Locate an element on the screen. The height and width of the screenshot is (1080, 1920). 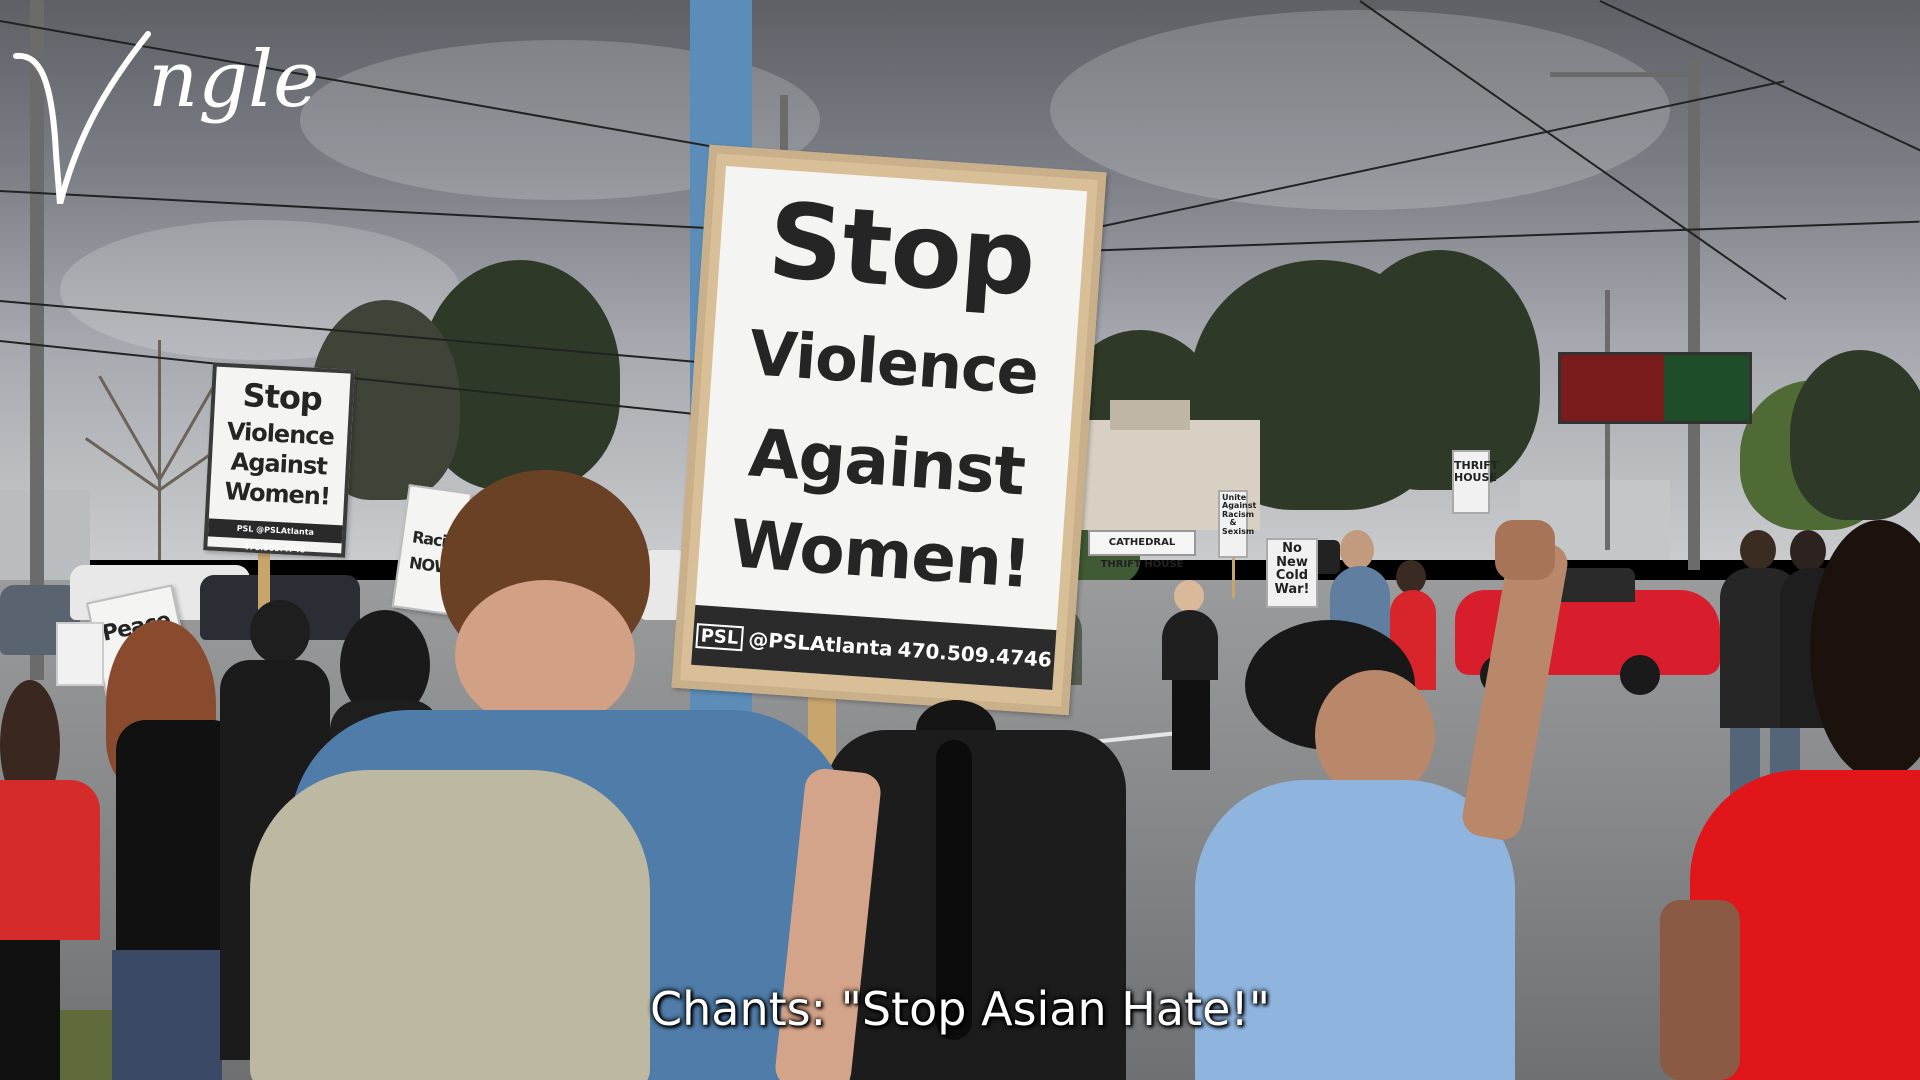
psl-logo: PSL is located at coordinates (719, 636).